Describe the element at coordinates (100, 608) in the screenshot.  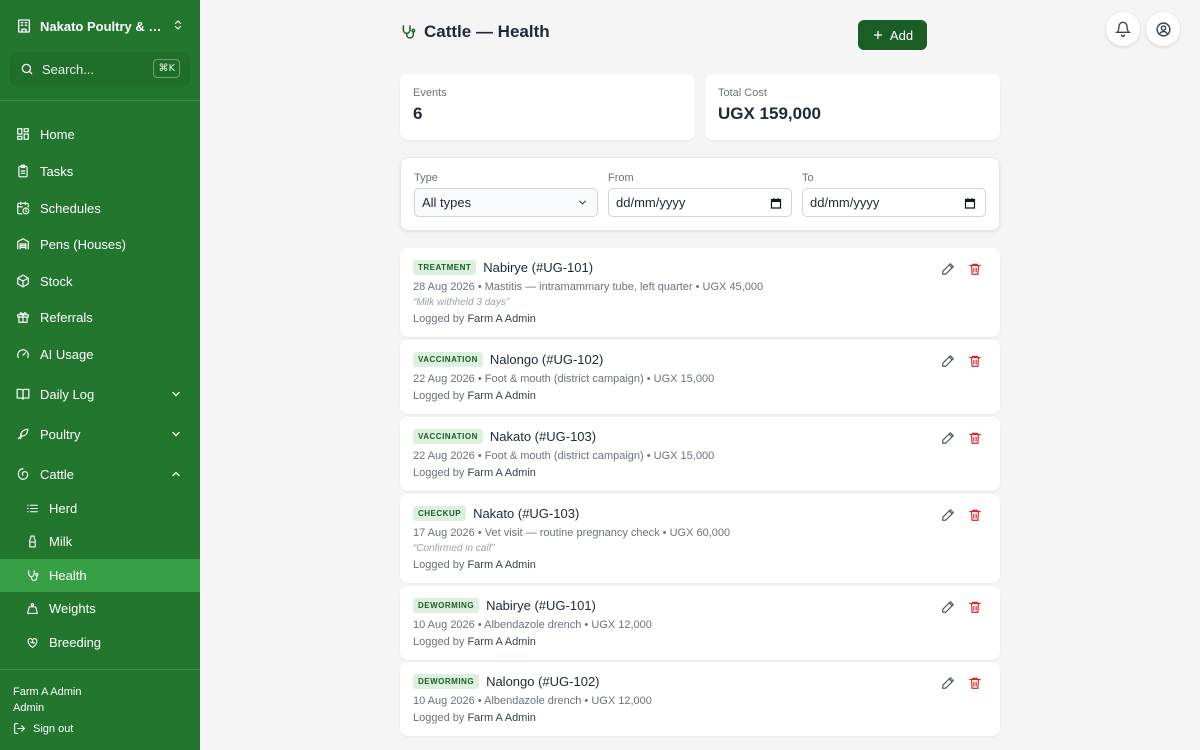
I see `sidebar-subitem-weights: Weights` at that location.